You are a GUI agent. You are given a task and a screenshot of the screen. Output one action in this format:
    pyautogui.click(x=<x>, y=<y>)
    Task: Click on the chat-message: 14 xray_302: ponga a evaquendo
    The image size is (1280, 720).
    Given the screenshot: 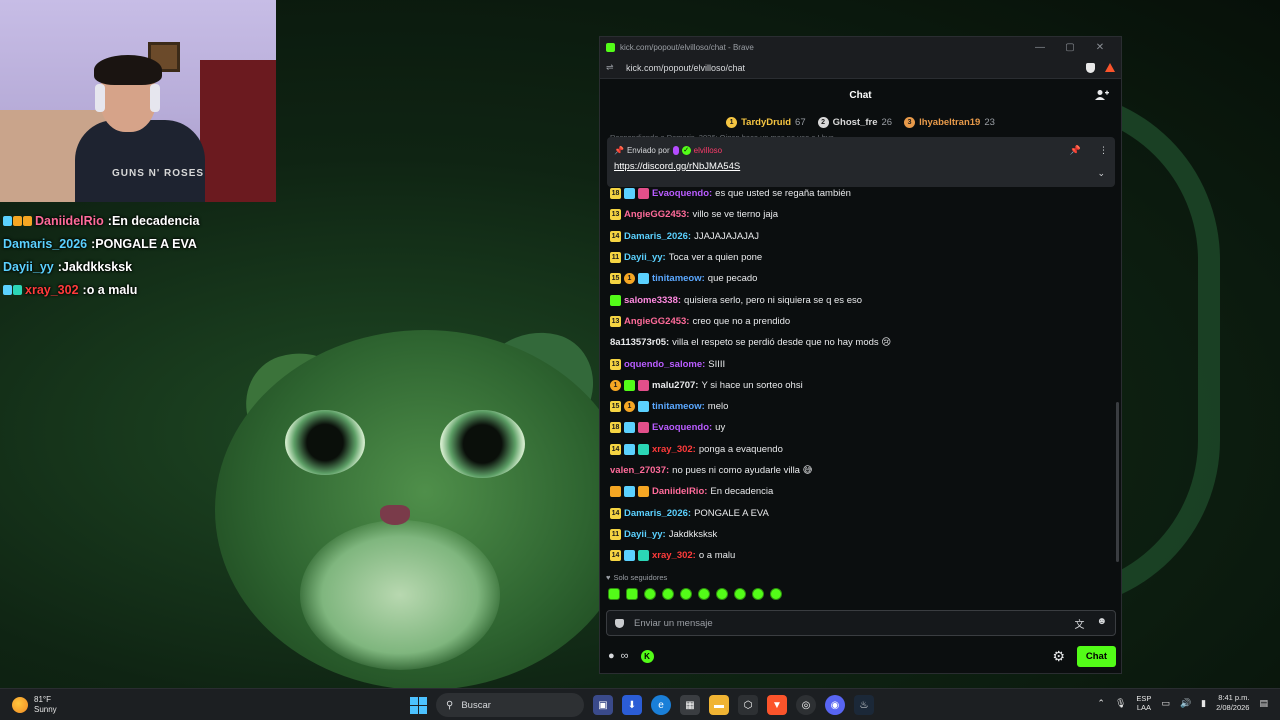 What is the action you would take?
    pyautogui.click(x=855, y=449)
    